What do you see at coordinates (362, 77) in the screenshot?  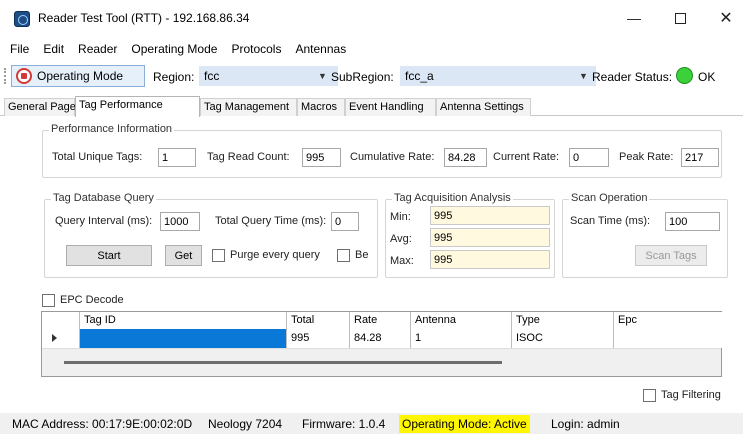 I see `subregion-label: SubRegion:` at bounding box center [362, 77].